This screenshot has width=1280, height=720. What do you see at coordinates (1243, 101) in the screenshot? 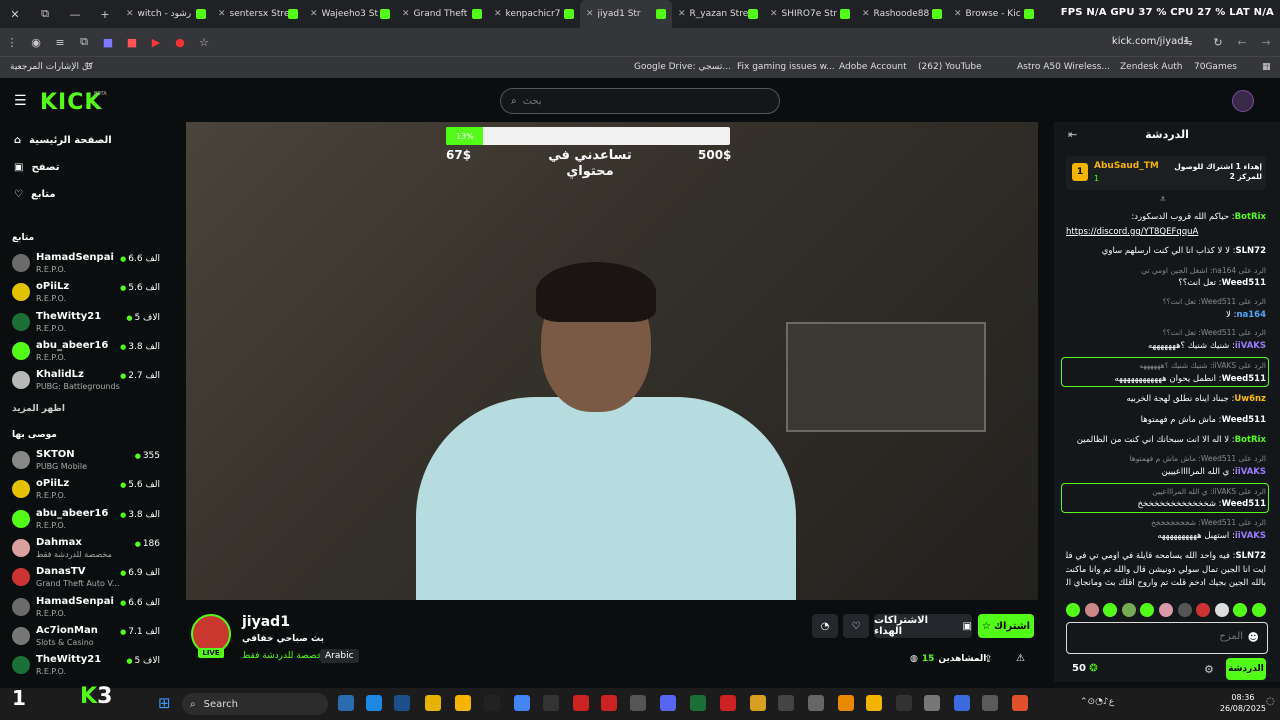
I see `user-avatar` at bounding box center [1243, 101].